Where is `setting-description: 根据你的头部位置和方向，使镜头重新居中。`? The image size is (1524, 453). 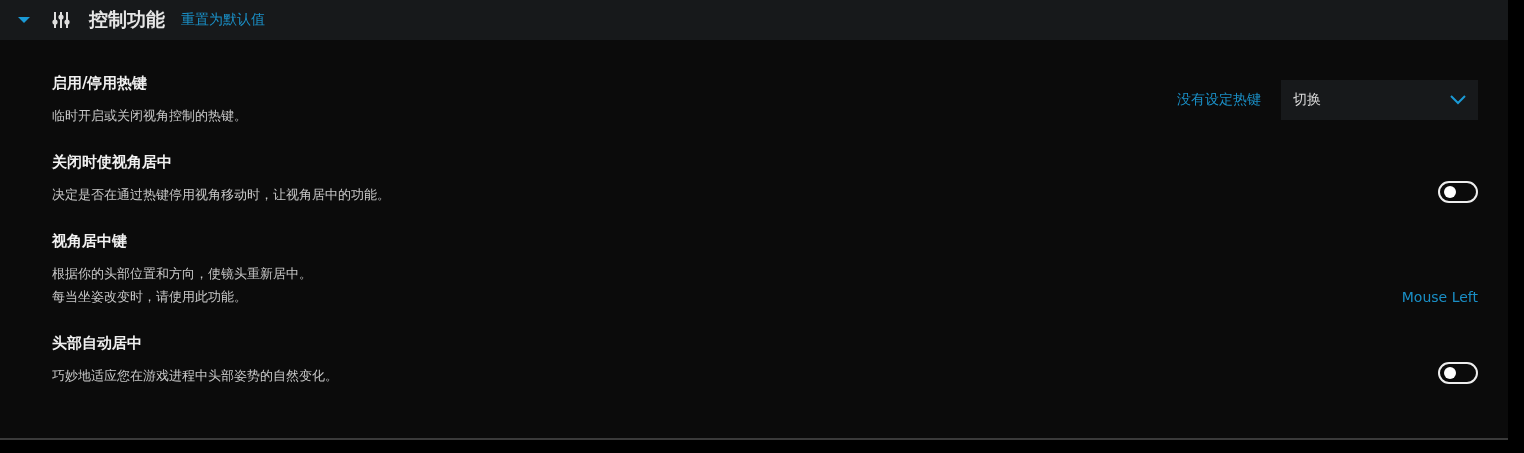 setting-description: 根据你的头部位置和方向，使镜头重新居中。 is located at coordinates (182, 274).